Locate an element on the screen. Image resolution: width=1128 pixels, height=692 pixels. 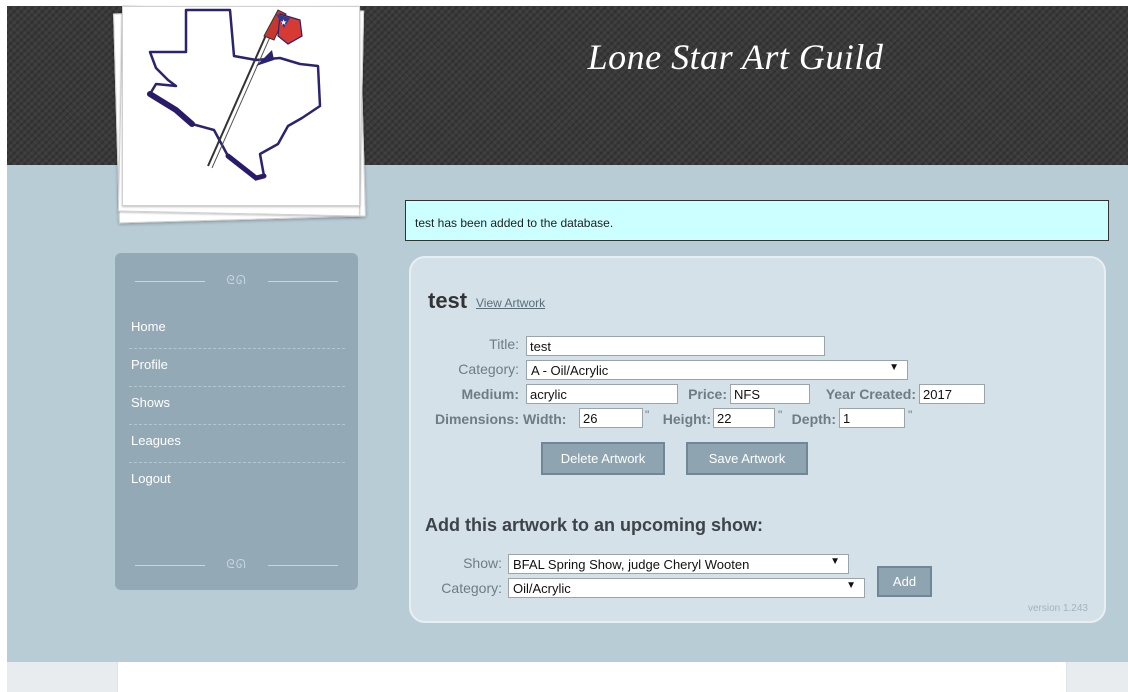
title-label: Title: is located at coordinates (504, 344).